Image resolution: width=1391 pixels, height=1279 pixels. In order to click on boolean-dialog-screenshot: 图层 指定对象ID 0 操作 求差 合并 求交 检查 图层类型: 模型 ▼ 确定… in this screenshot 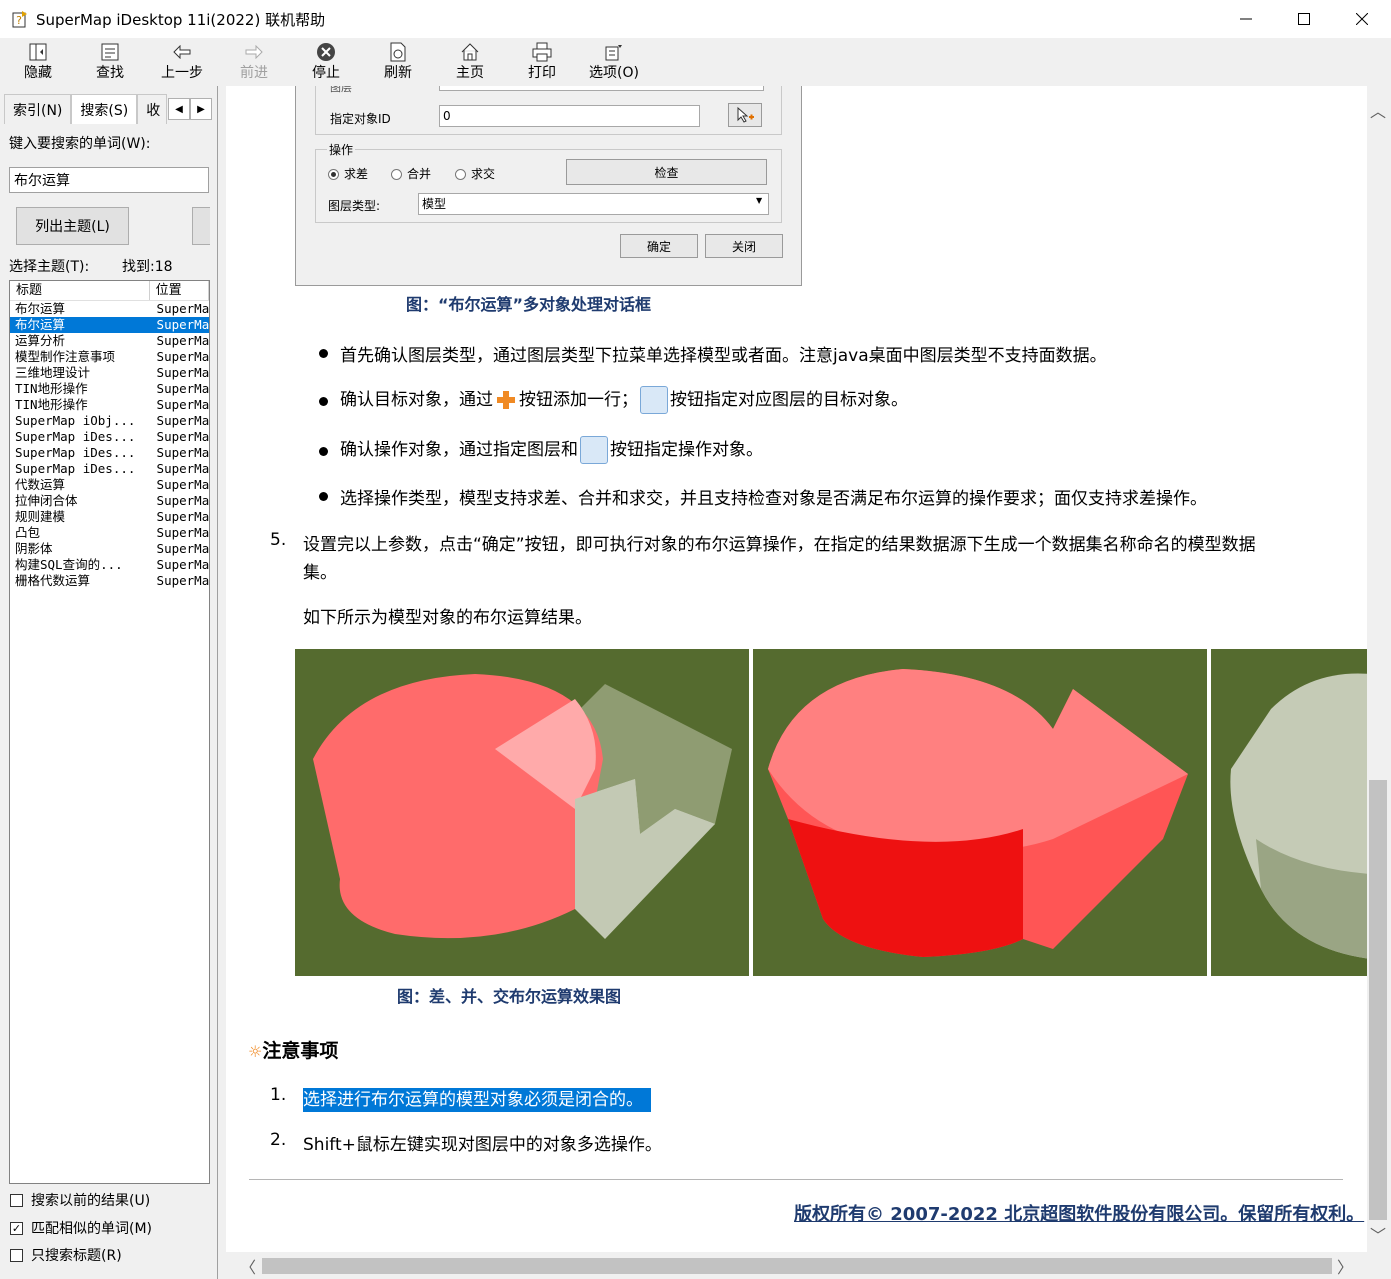, I will do `click(548, 186)`.